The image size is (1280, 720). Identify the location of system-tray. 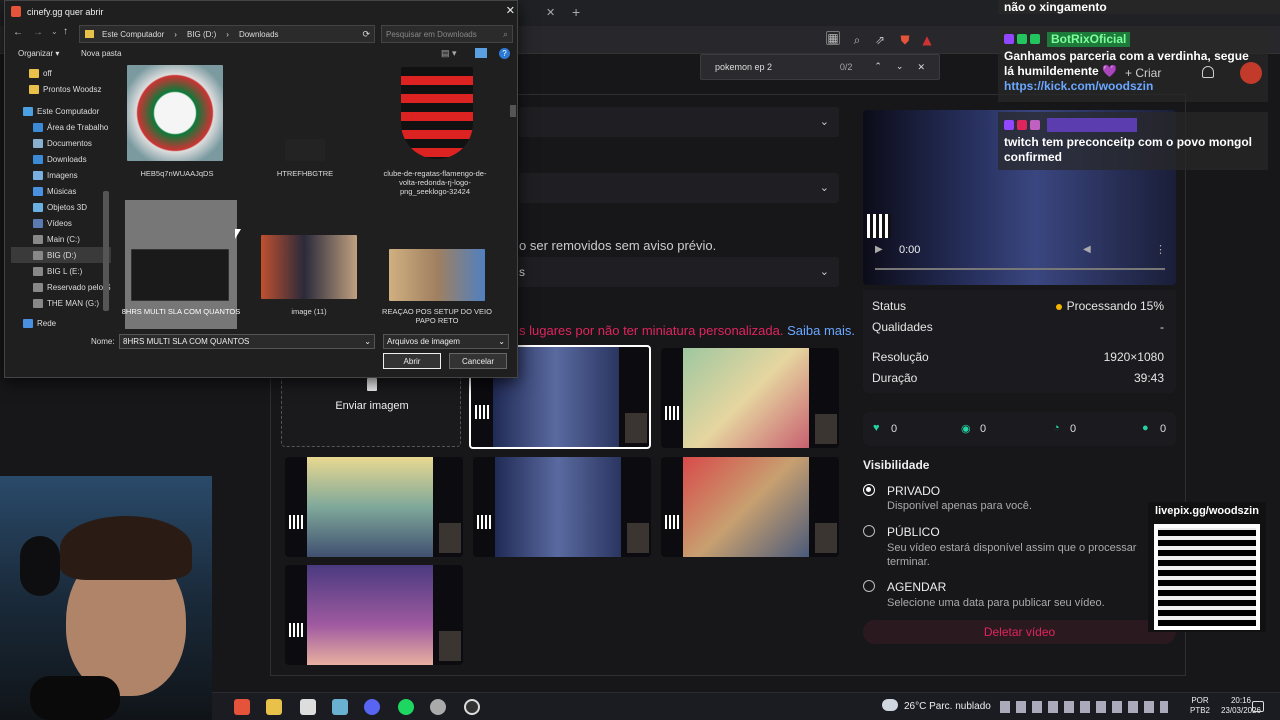
(1084, 707).